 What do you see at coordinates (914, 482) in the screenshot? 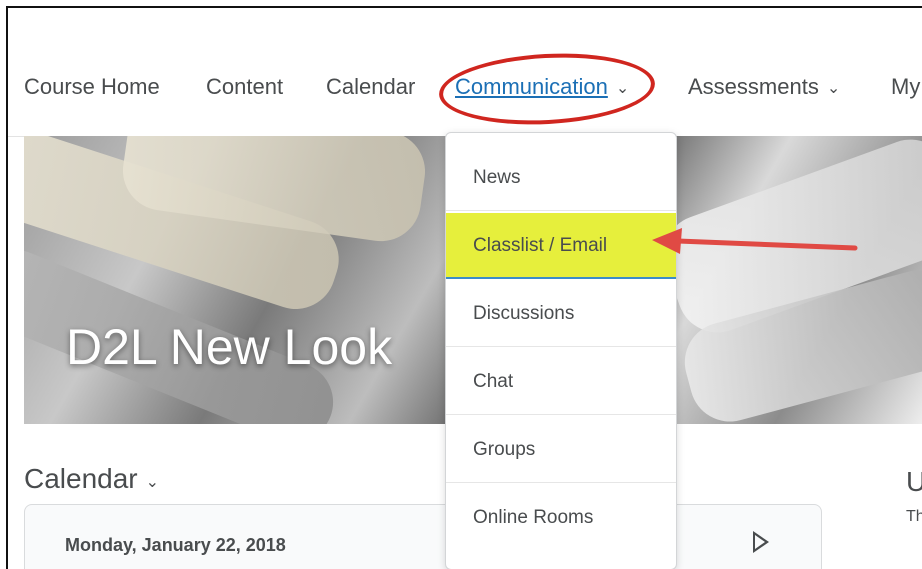
I see `right-widget-heading: U` at bounding box center [914, 482].